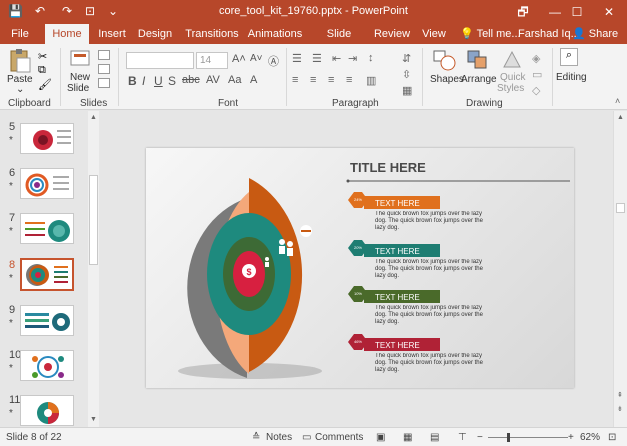 This screenshot has width=627, height=446. Describe the element at coordinates (104, 83) in the screenshot. I see `section-icon` at that location.